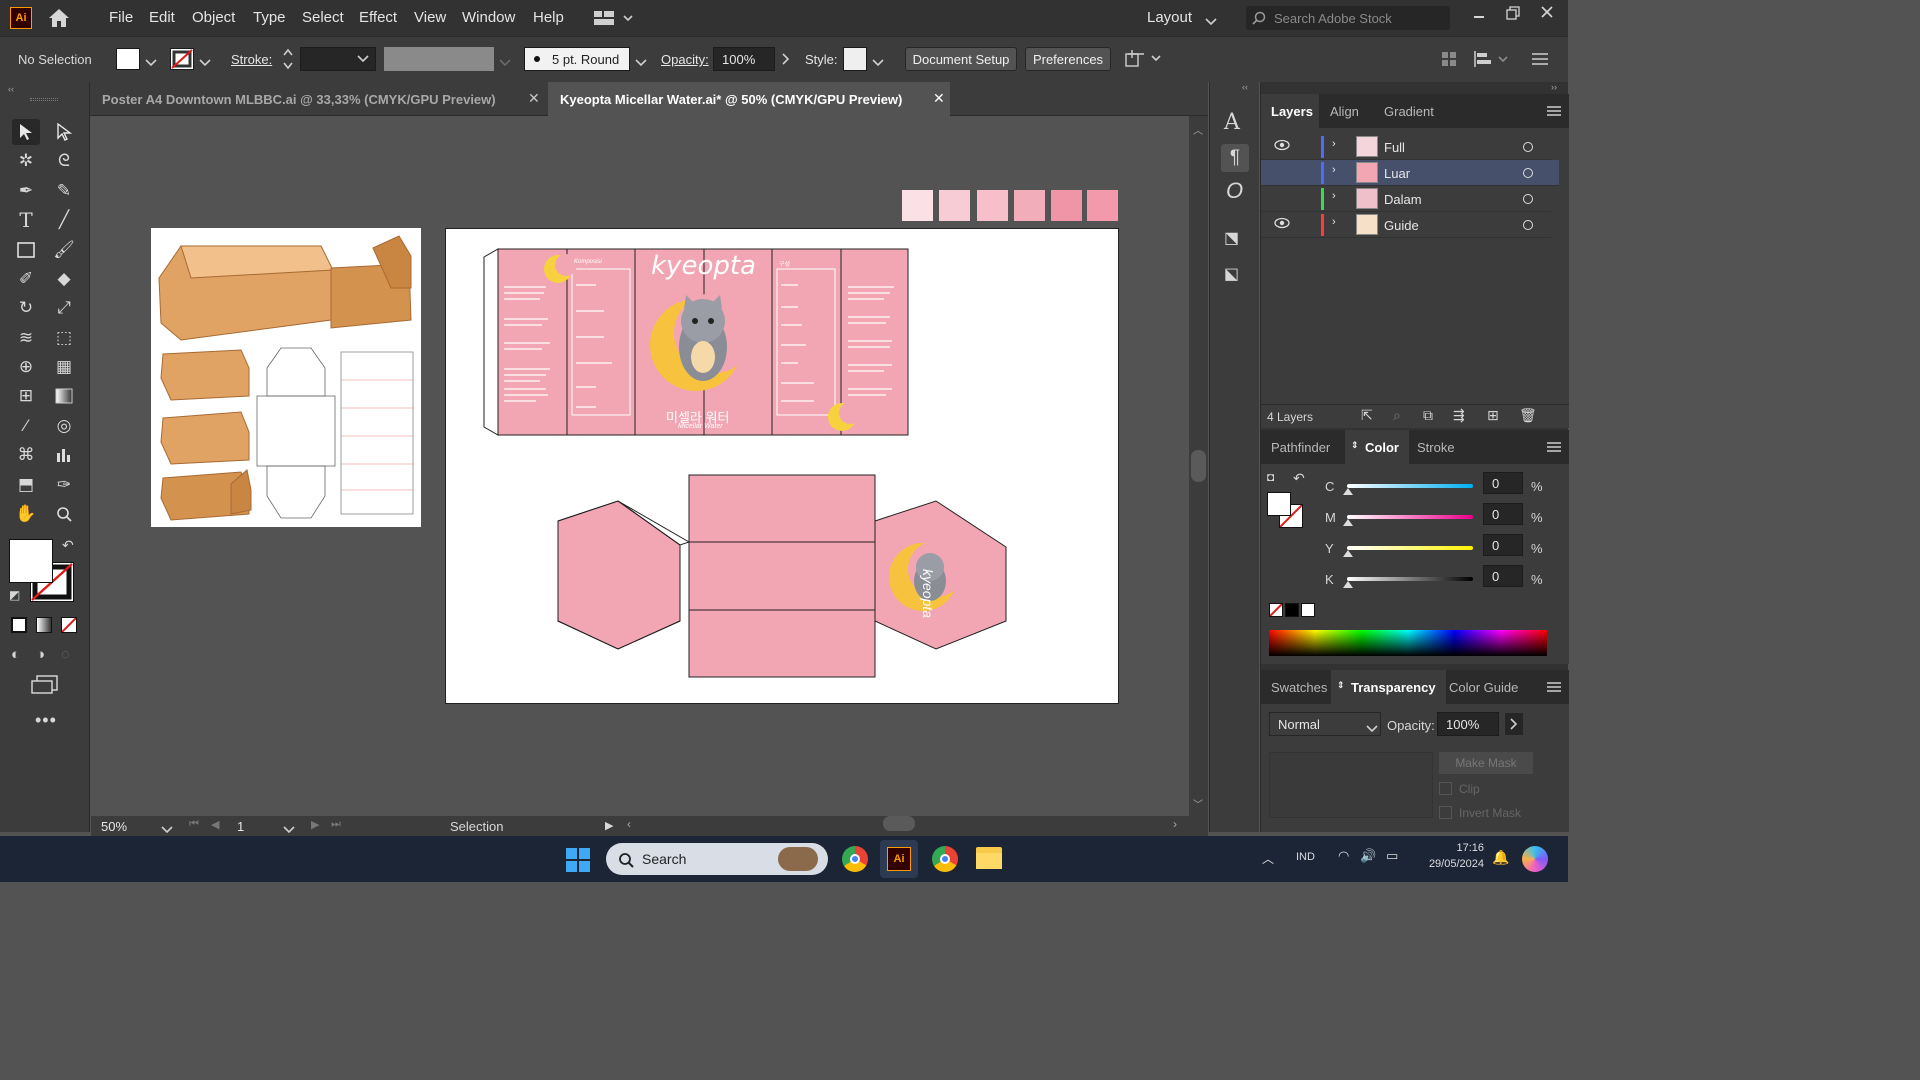 This screenshot has width=1920, height=1080. I want to click on scroll-down-icon: ﹀, so click(1198, 803).